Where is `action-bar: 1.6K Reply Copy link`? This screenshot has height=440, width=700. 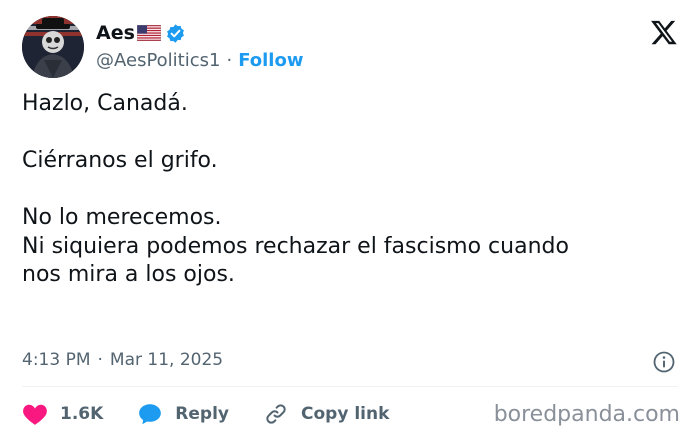
action-bar: 1.6K Reply Copy link is located at coordinates (222, 414).